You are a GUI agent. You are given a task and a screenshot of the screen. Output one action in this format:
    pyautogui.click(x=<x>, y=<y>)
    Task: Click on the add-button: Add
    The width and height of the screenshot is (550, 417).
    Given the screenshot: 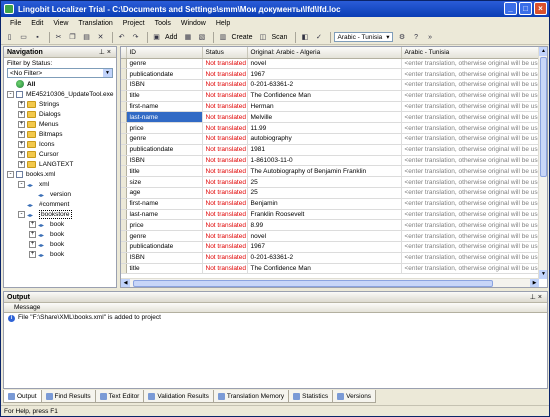 What is the action you would take?
    pyautogui.click(x=171, y=37)
    